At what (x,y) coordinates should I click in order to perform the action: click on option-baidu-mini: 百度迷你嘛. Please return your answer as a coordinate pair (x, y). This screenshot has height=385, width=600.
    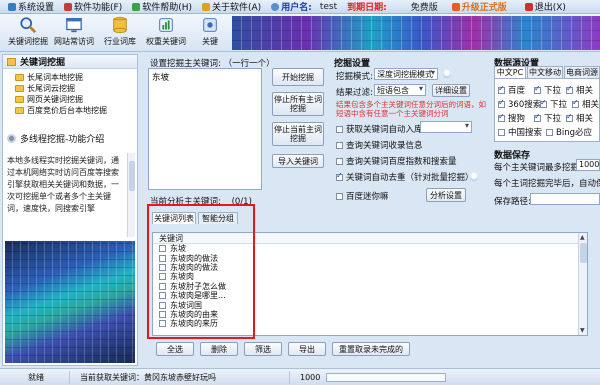
    Looking at the image, I should click on (362, 196).